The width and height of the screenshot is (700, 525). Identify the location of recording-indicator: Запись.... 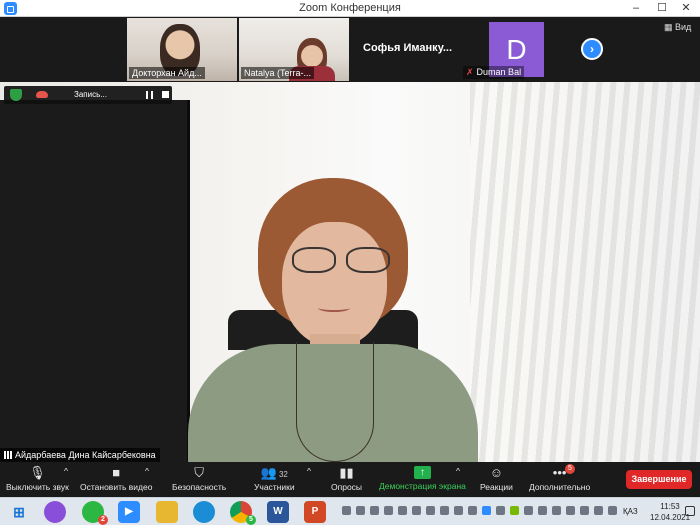
(88, 95).